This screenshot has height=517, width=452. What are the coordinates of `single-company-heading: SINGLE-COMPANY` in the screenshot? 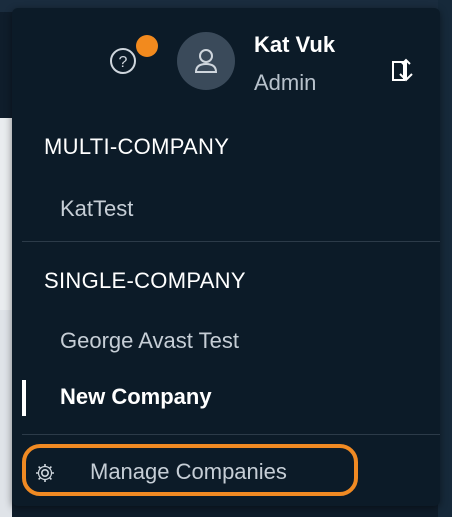 It's located at (145, 280).